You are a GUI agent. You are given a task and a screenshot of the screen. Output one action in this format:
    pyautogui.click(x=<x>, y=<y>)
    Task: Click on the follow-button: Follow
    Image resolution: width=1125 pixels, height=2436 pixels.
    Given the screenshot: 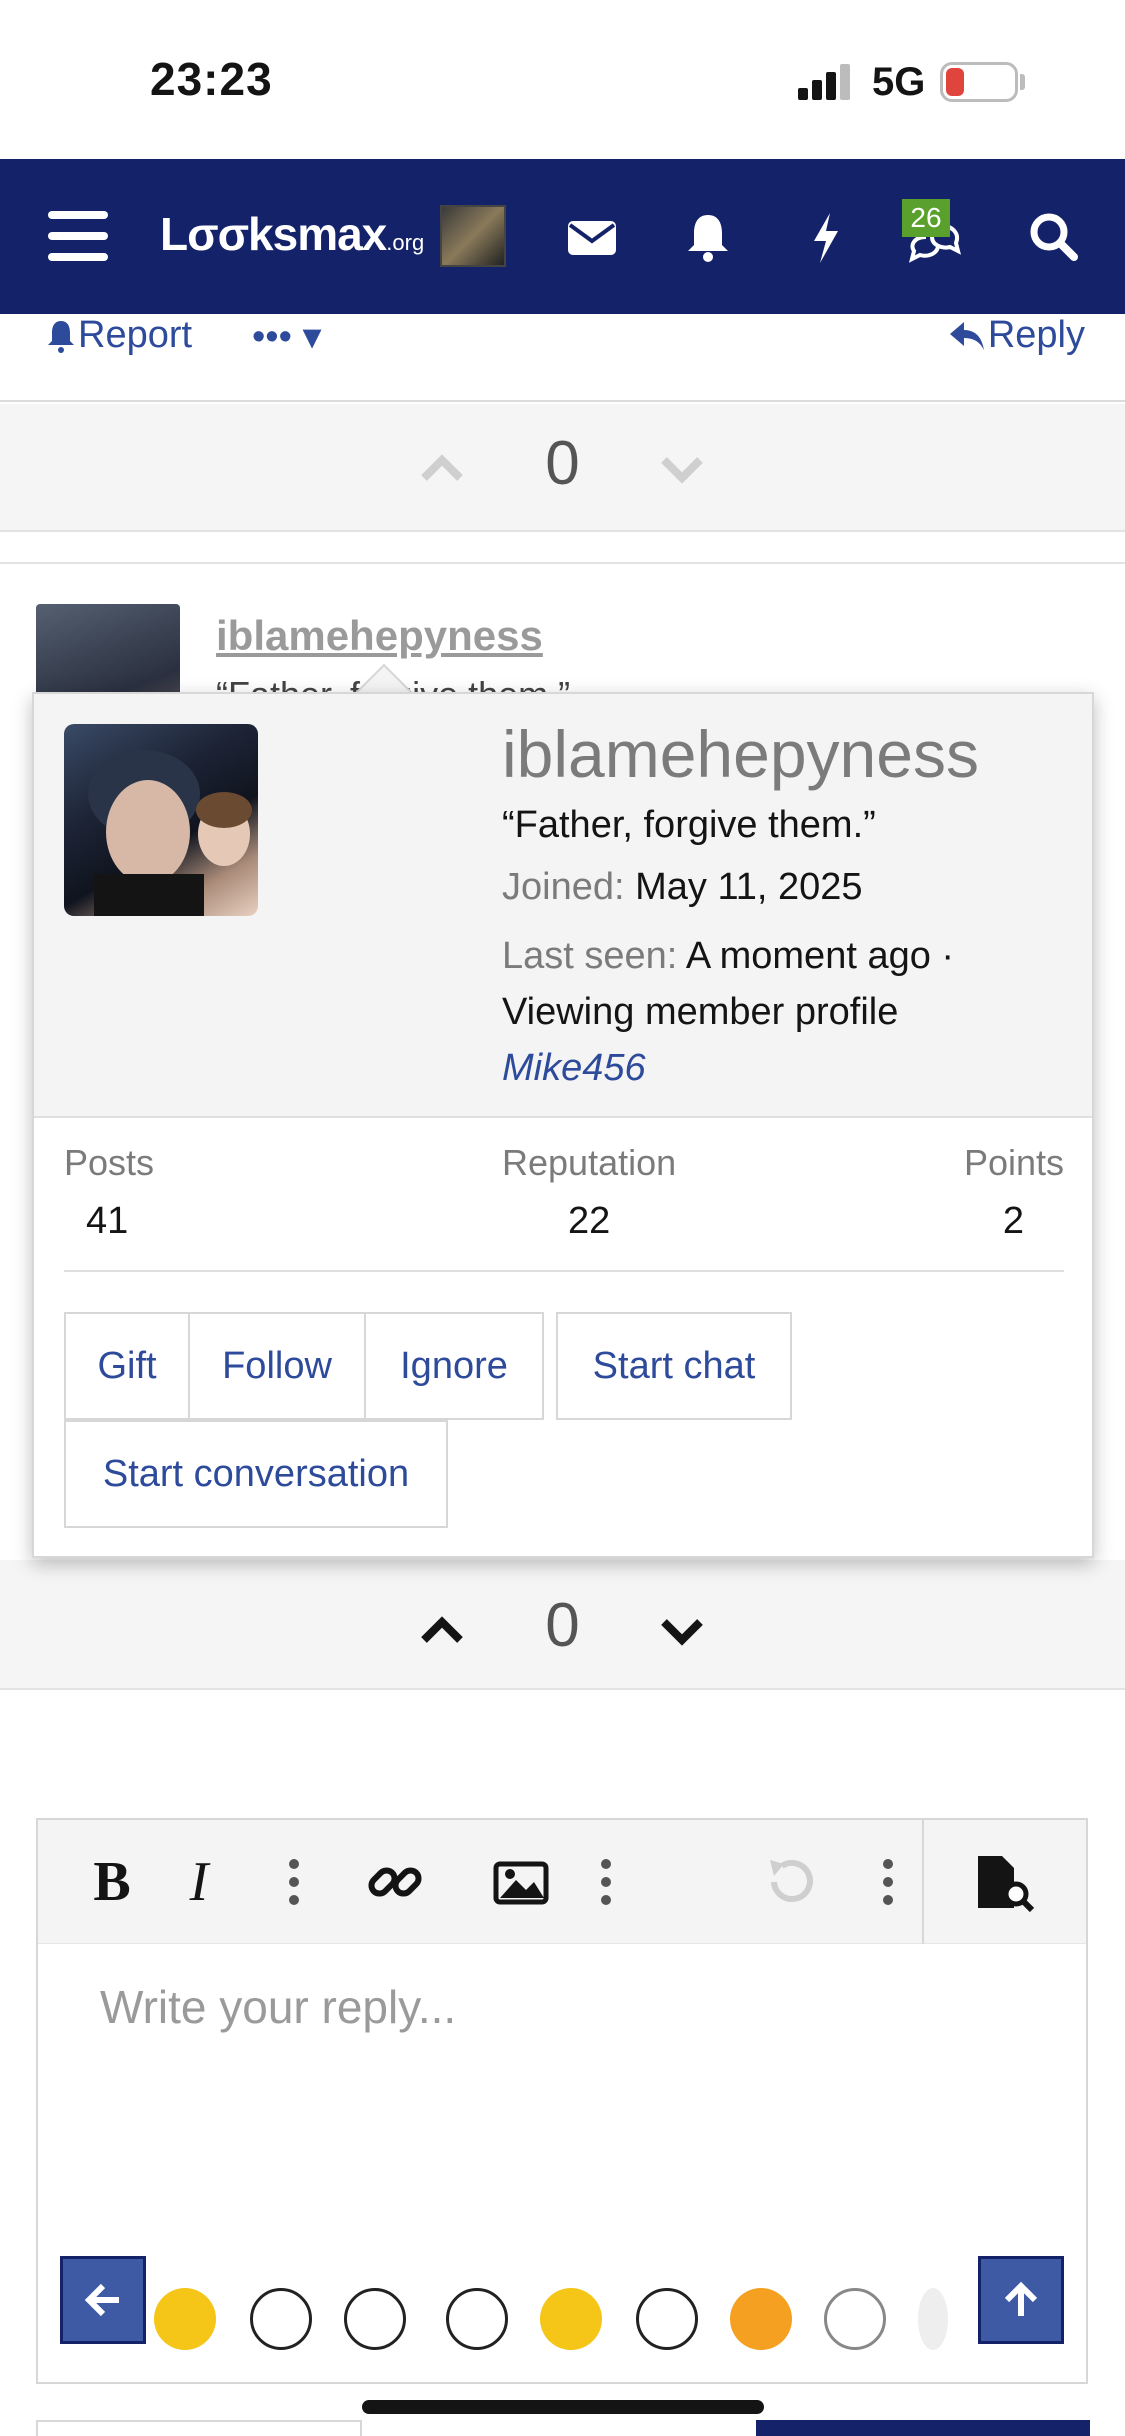 What is the action you would take?
    pyautogui.click(x=277, y=1366)
    